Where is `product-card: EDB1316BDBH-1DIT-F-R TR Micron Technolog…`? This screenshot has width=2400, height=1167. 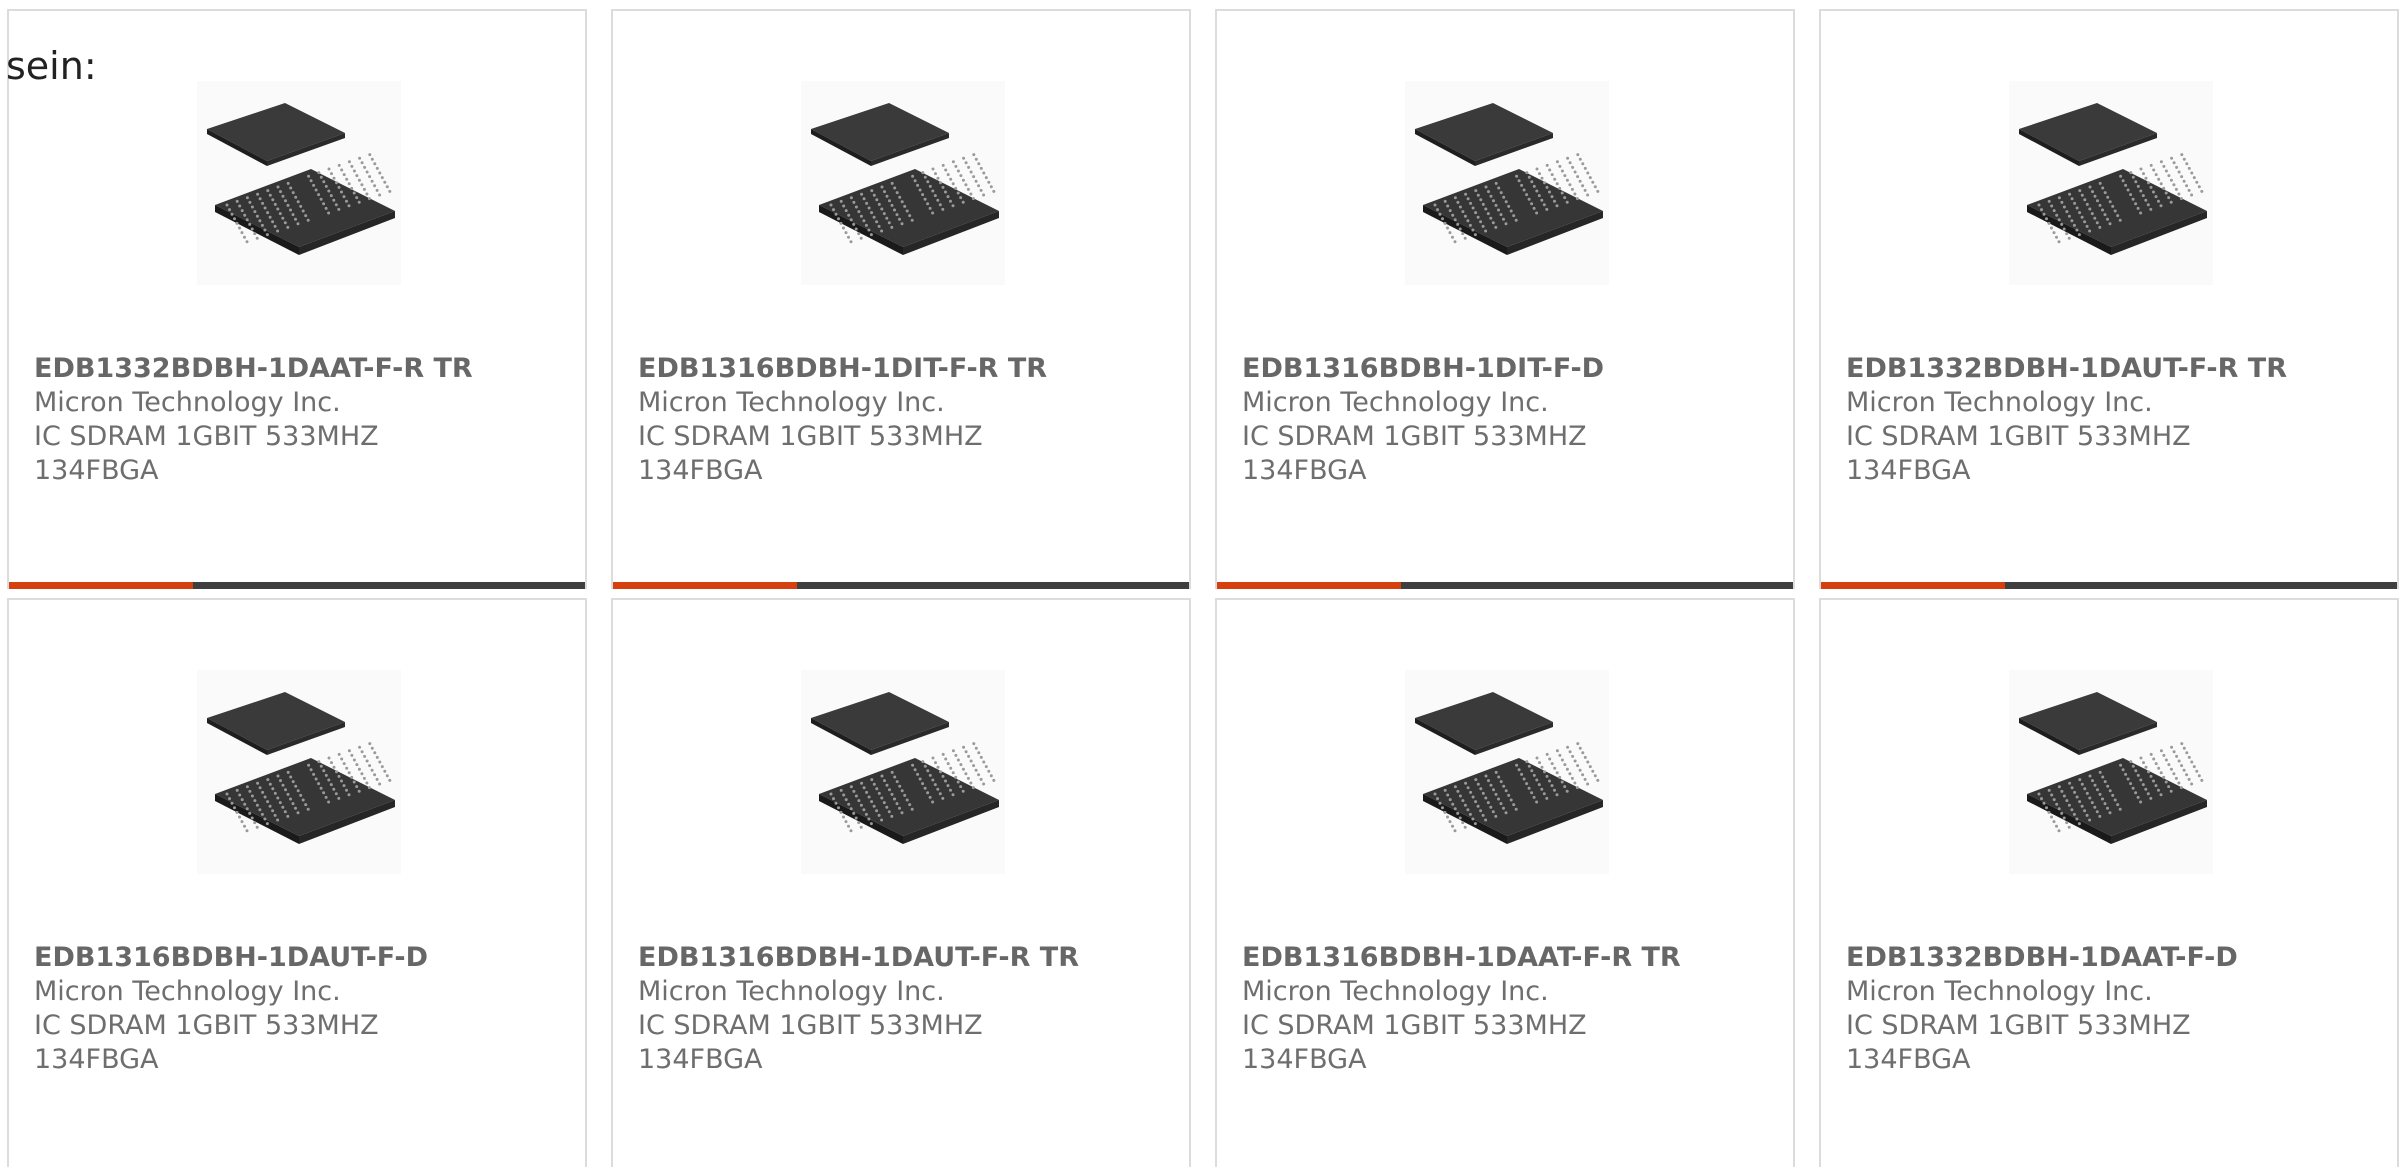 product-card: EDB1316BDBH-1DIT-F-R TR Micron Technolog… is located at coordinates (901, 299).